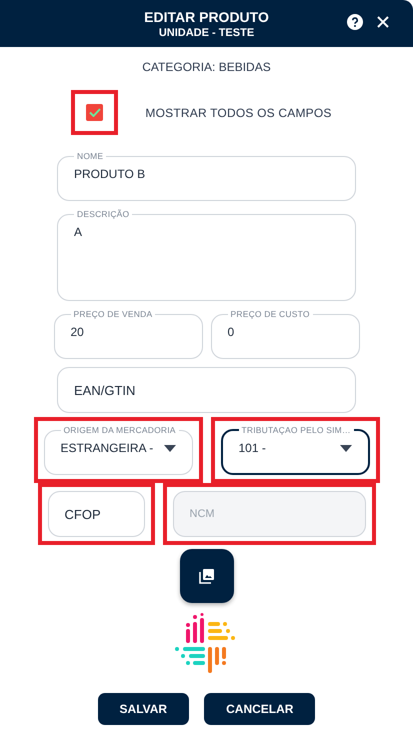 The height and width of the screenshot is (748, 413). I want to click on image-gallery-icon, so click(207, 576).